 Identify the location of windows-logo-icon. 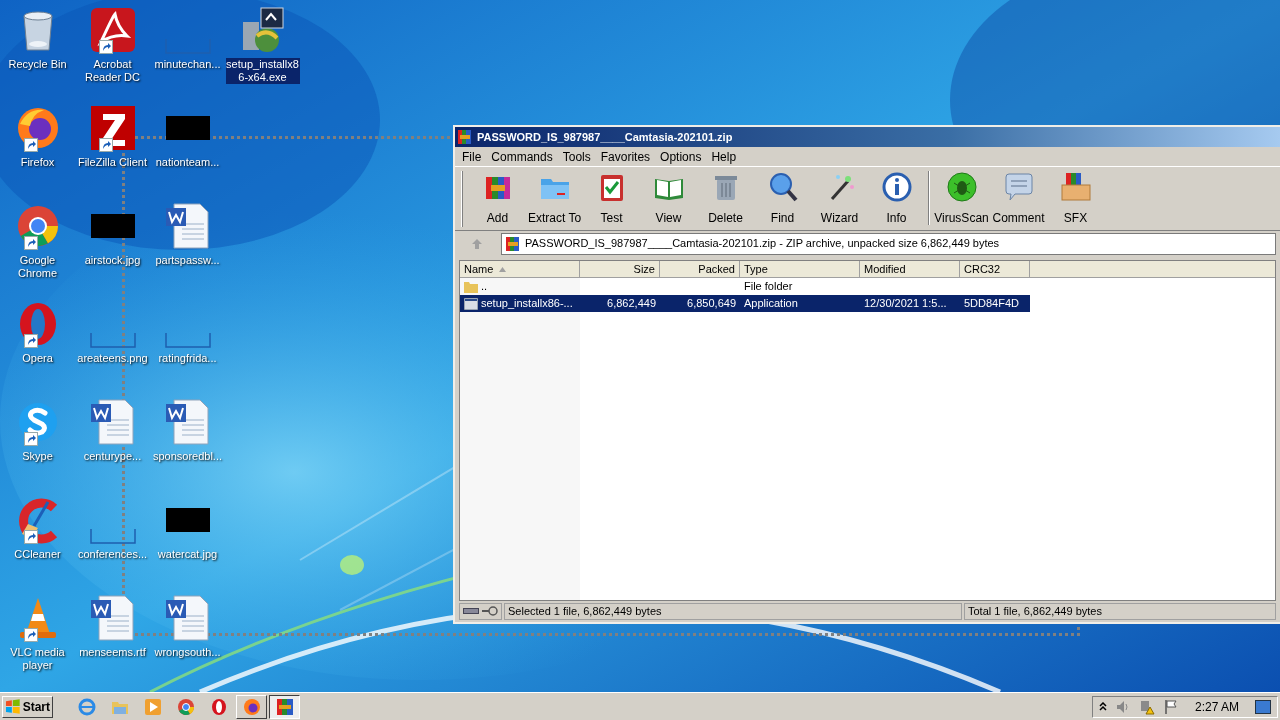
(13, 706).